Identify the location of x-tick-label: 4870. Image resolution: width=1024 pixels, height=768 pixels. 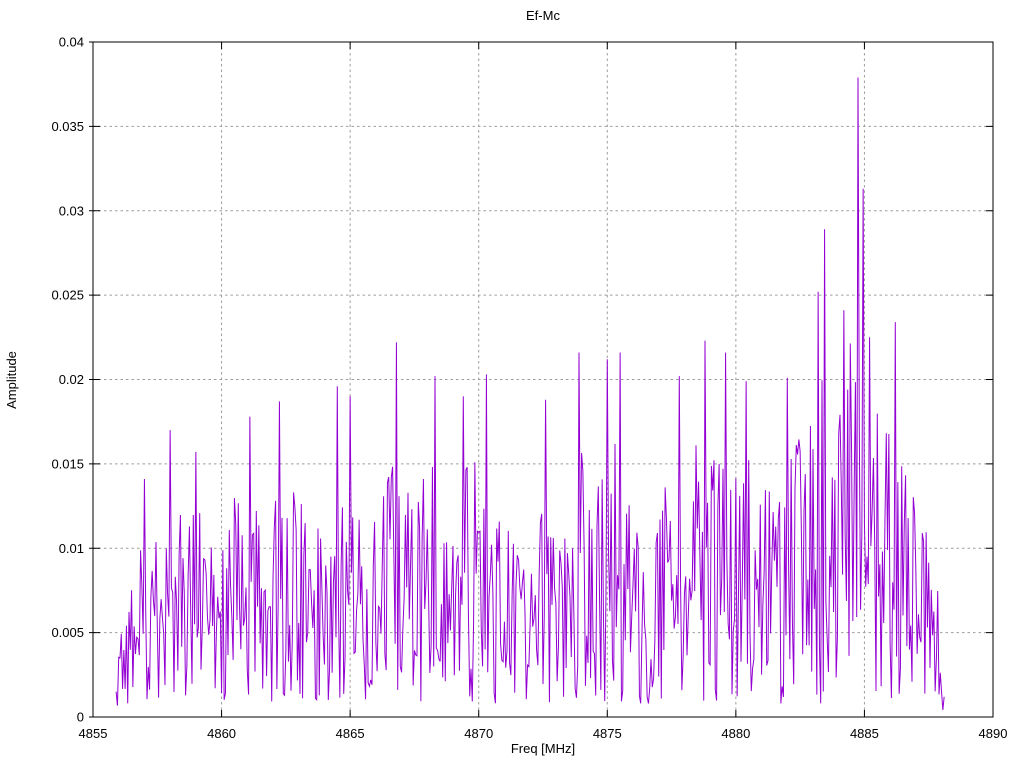
(478, 733).